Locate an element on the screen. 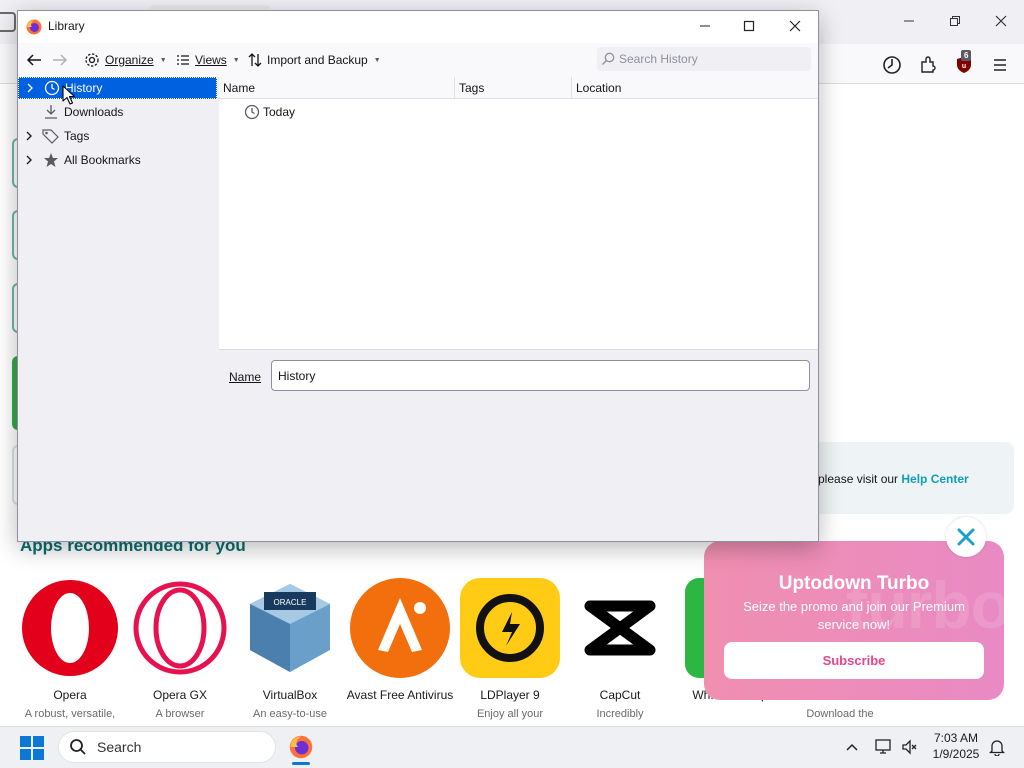 The image size is (1024, 768). sync-icon is located at coordinates (892, 65).